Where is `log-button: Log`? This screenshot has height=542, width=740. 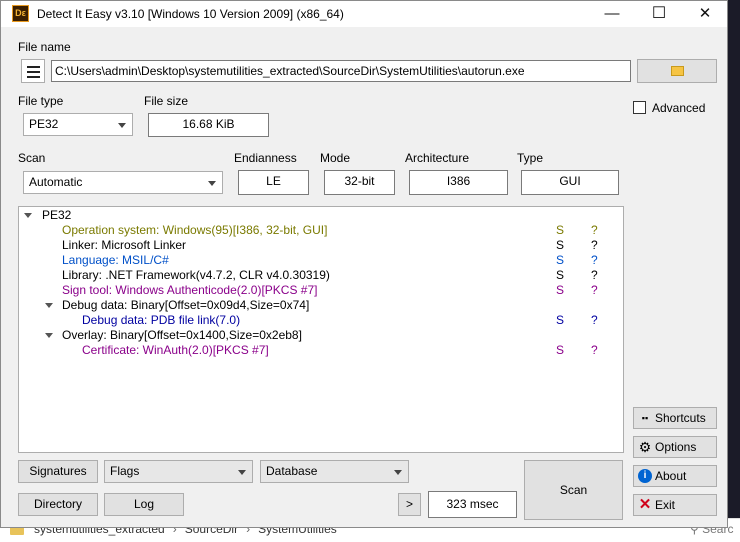
log-button: Log is located at coordinates (144, 504).